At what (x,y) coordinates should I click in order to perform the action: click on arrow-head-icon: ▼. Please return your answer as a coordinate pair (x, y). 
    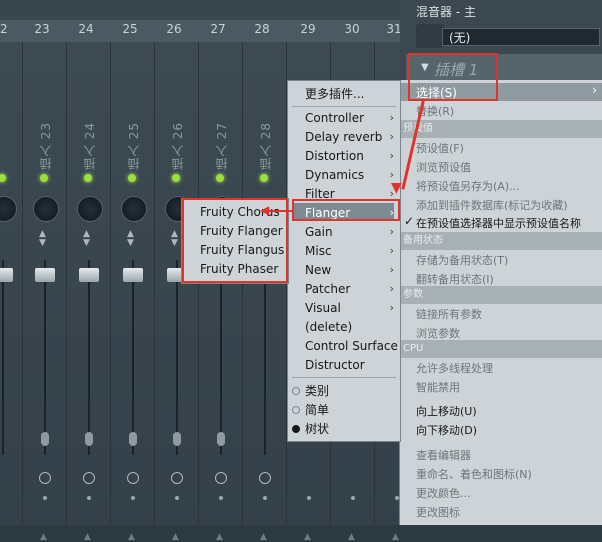
    Looking at the image, I should click on (396, 188).